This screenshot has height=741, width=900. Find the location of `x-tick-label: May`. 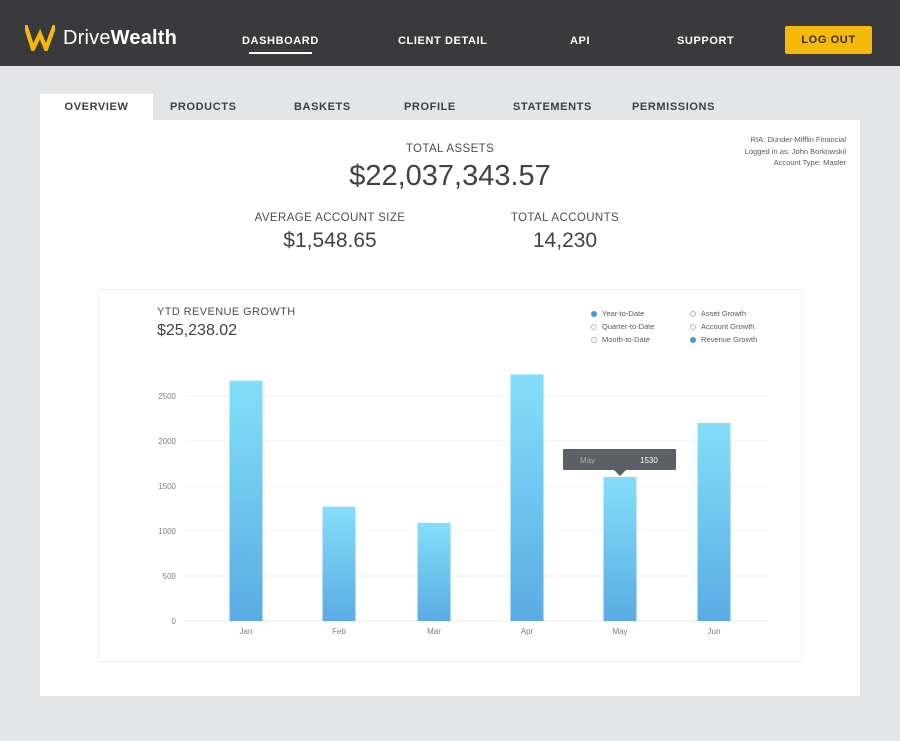

x-tick-label: May is located at coordinates (619, 631).